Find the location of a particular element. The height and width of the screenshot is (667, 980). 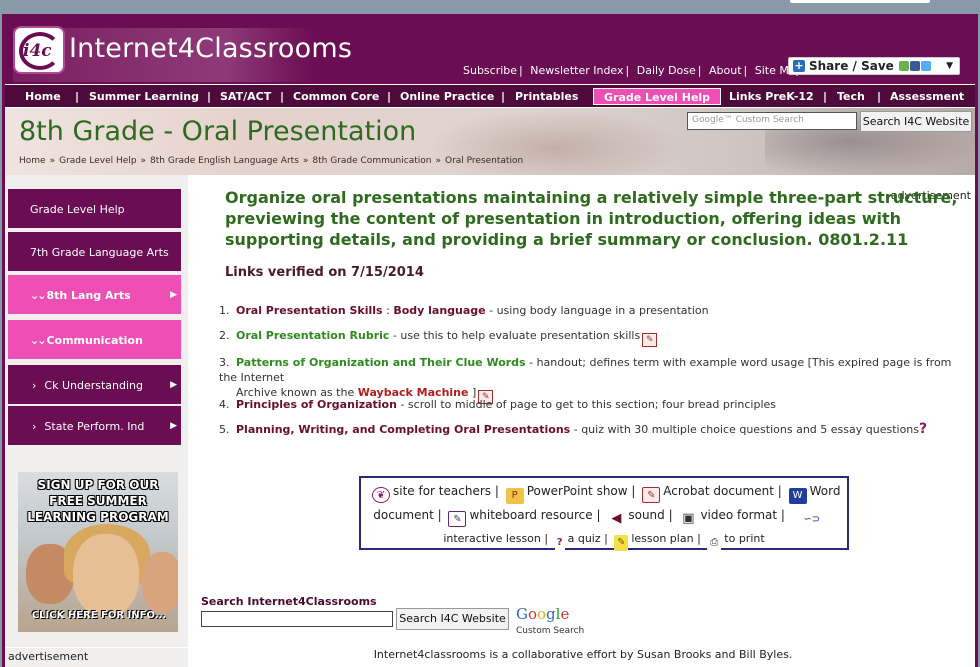

interactive-lesson-icon: ∽⊃ is located at coordinates (811, 520).